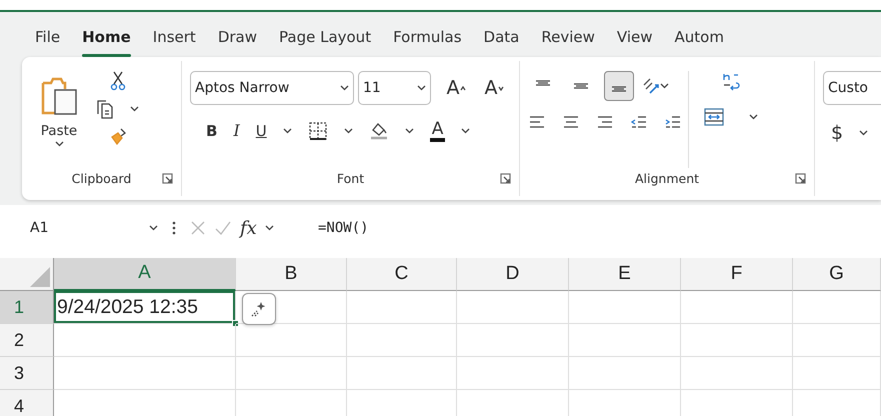 The height and width of the screenshot is (416, 881). What do you see at coordinates (651, 86) in the screenshot?
I see `angled-text-icon` at bounding box center [651, 86].